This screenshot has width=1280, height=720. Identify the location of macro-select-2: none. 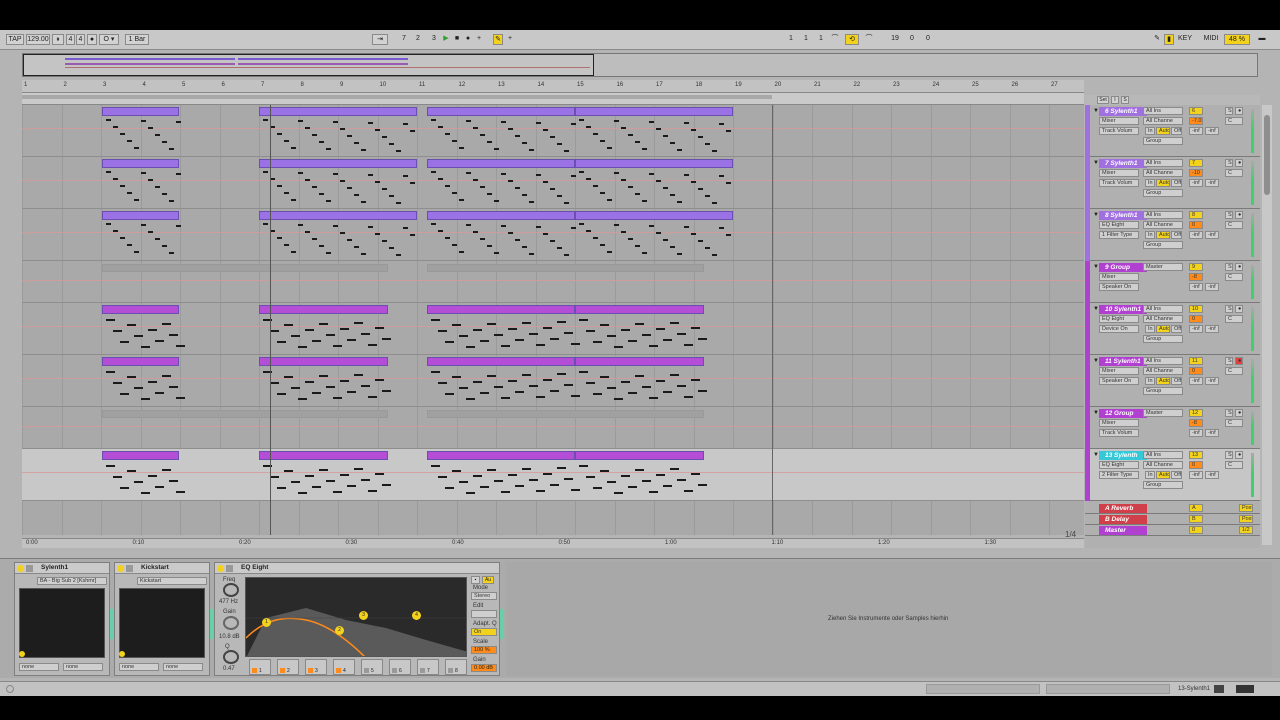
(83, 667).